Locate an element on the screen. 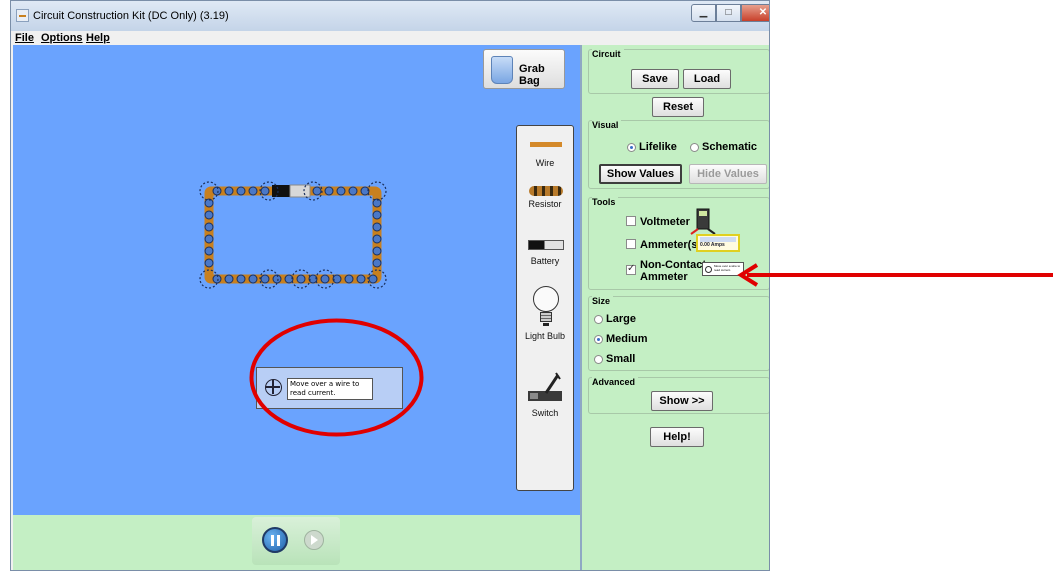 The width and height of the screenshot is (1064, 571). voltmeter-checkbox is located at coordinates (631, 221).